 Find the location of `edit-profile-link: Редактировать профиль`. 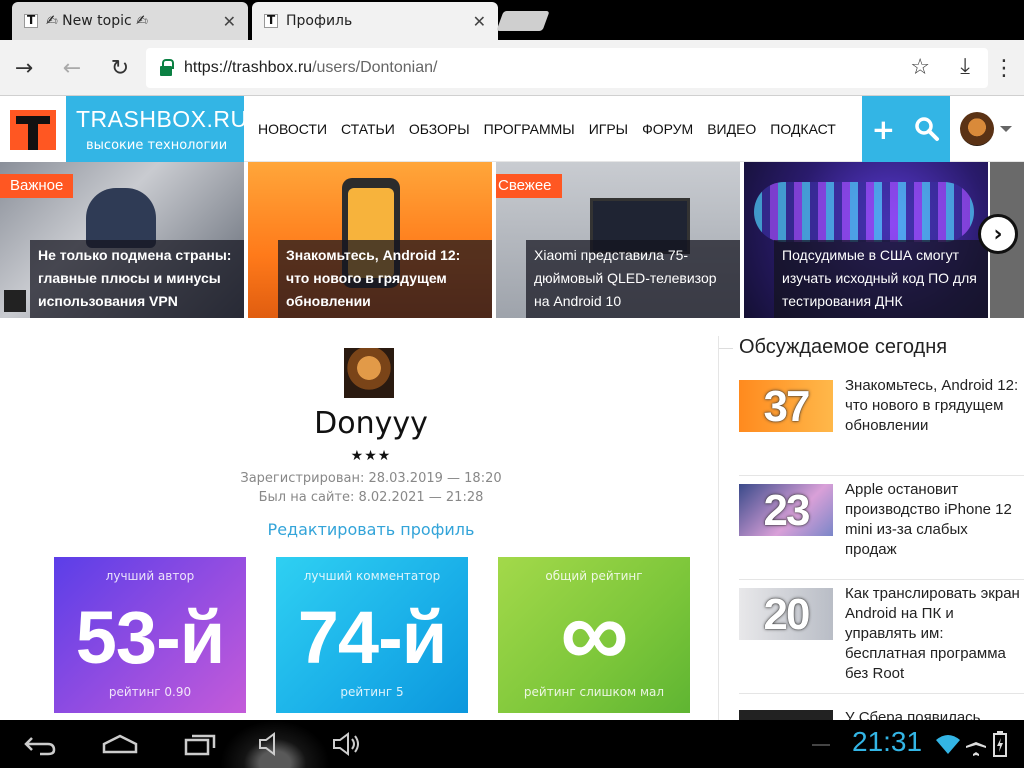

edit-profile-link: Редактировать профиль is located at coordinates (371, 529).